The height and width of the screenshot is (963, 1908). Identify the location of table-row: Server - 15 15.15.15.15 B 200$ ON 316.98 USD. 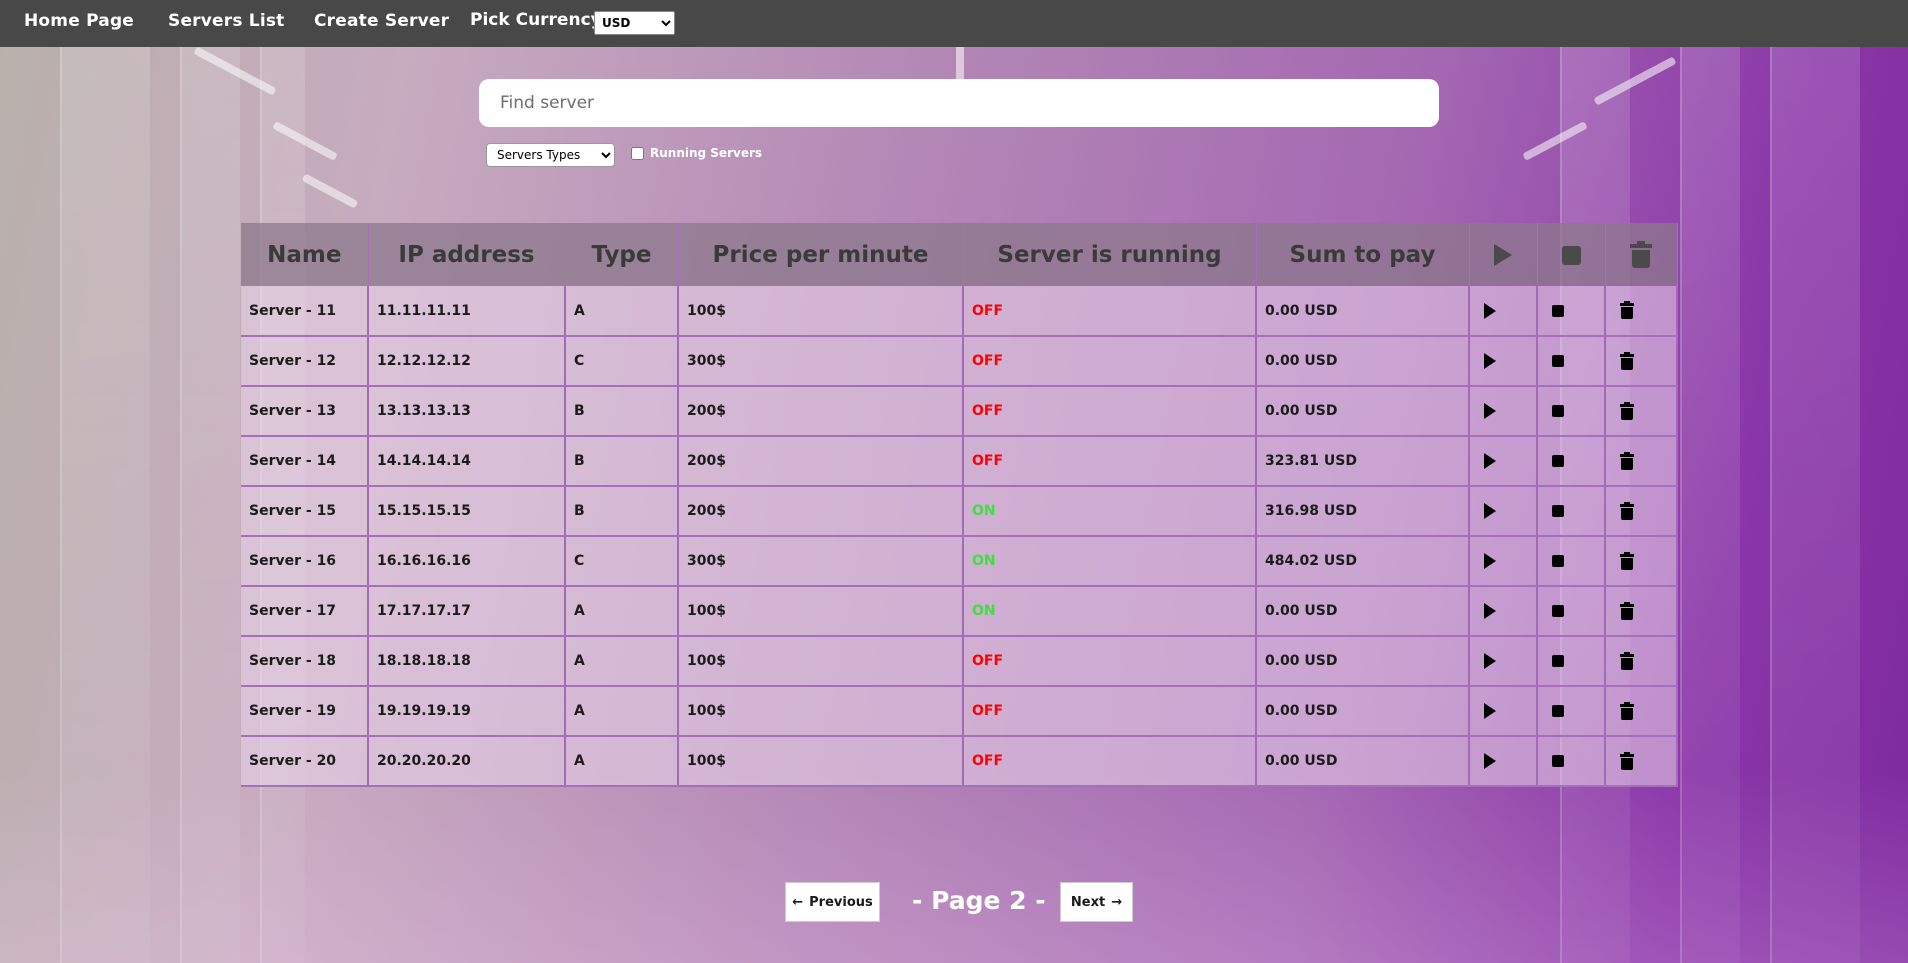
(959, 511).